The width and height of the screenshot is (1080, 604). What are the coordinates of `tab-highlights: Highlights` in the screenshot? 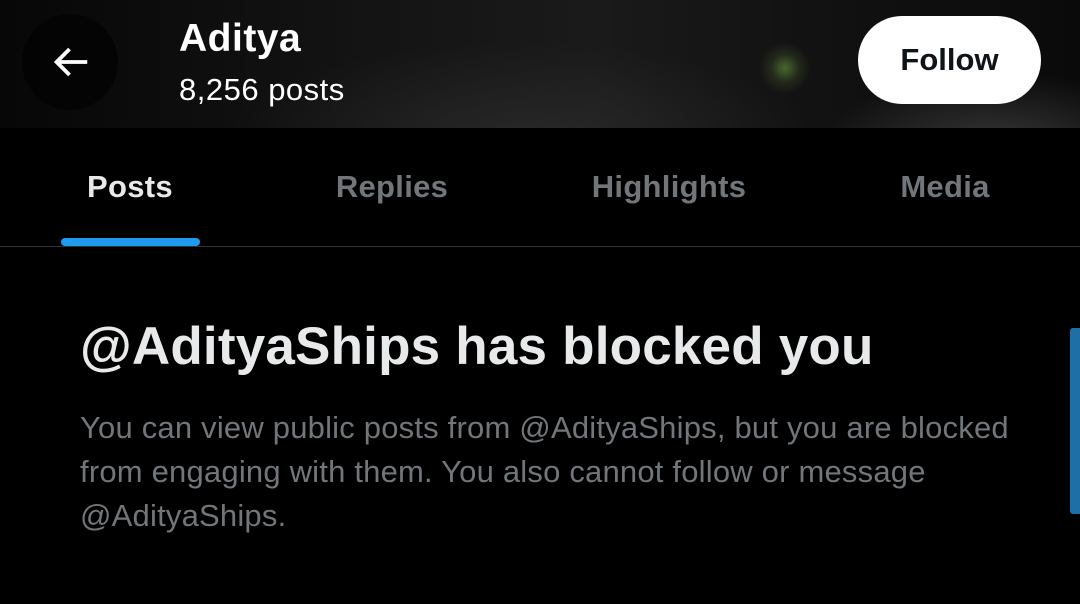 It's located at (669, 187).